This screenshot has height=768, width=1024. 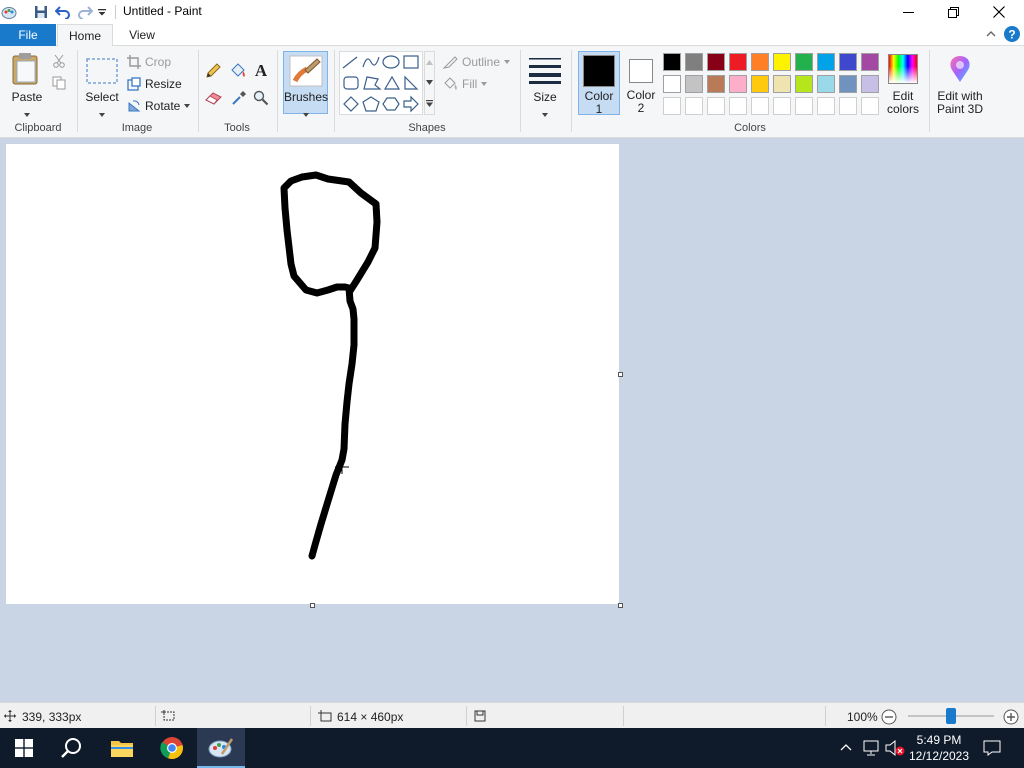 What do you see at coordinates (960, 83) in the screenshot?
I see `edit-with-paint3d-button: Edit with Paint 3D` at bounding box center [960, 83].